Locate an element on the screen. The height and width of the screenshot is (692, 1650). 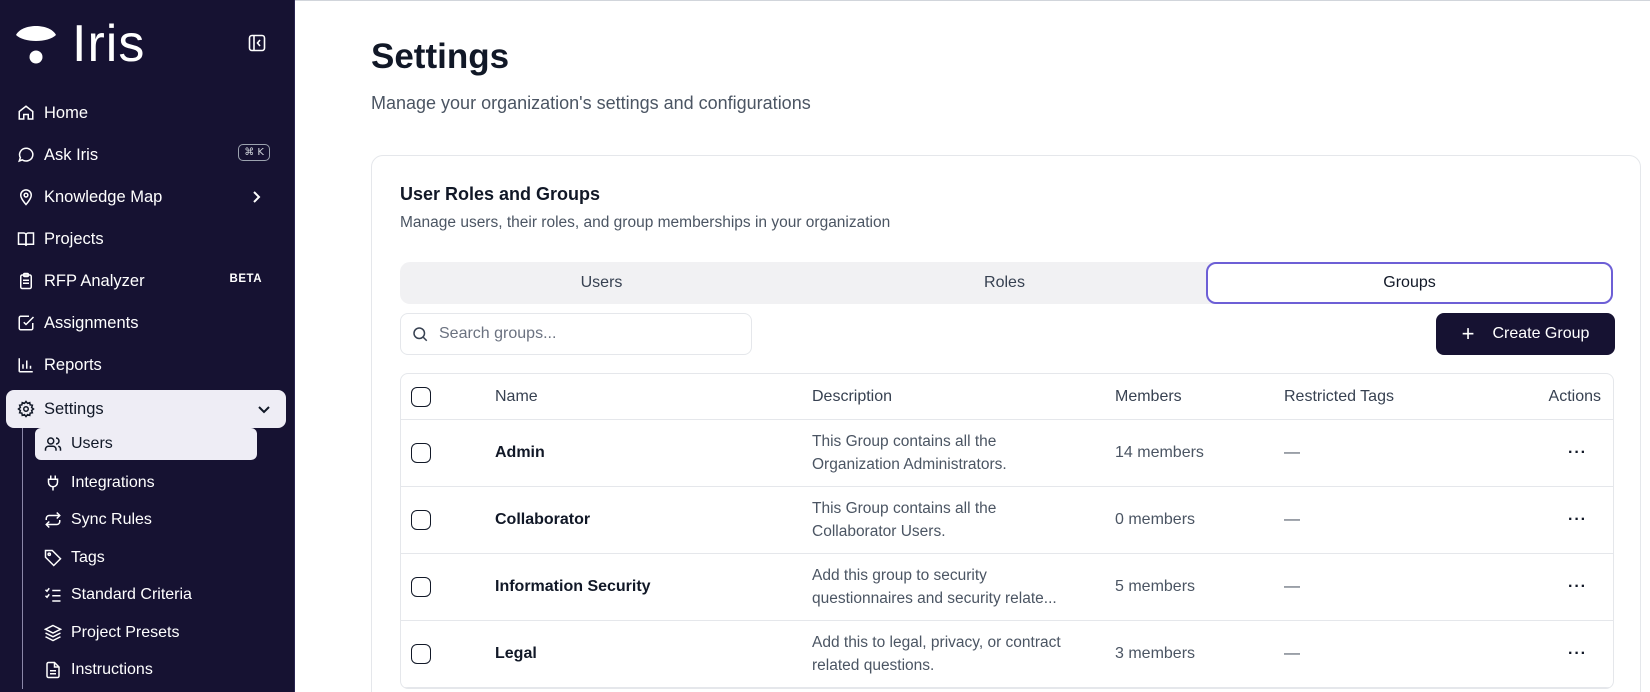
nav-item-settings: Settings is located at coordinates (146, 409).